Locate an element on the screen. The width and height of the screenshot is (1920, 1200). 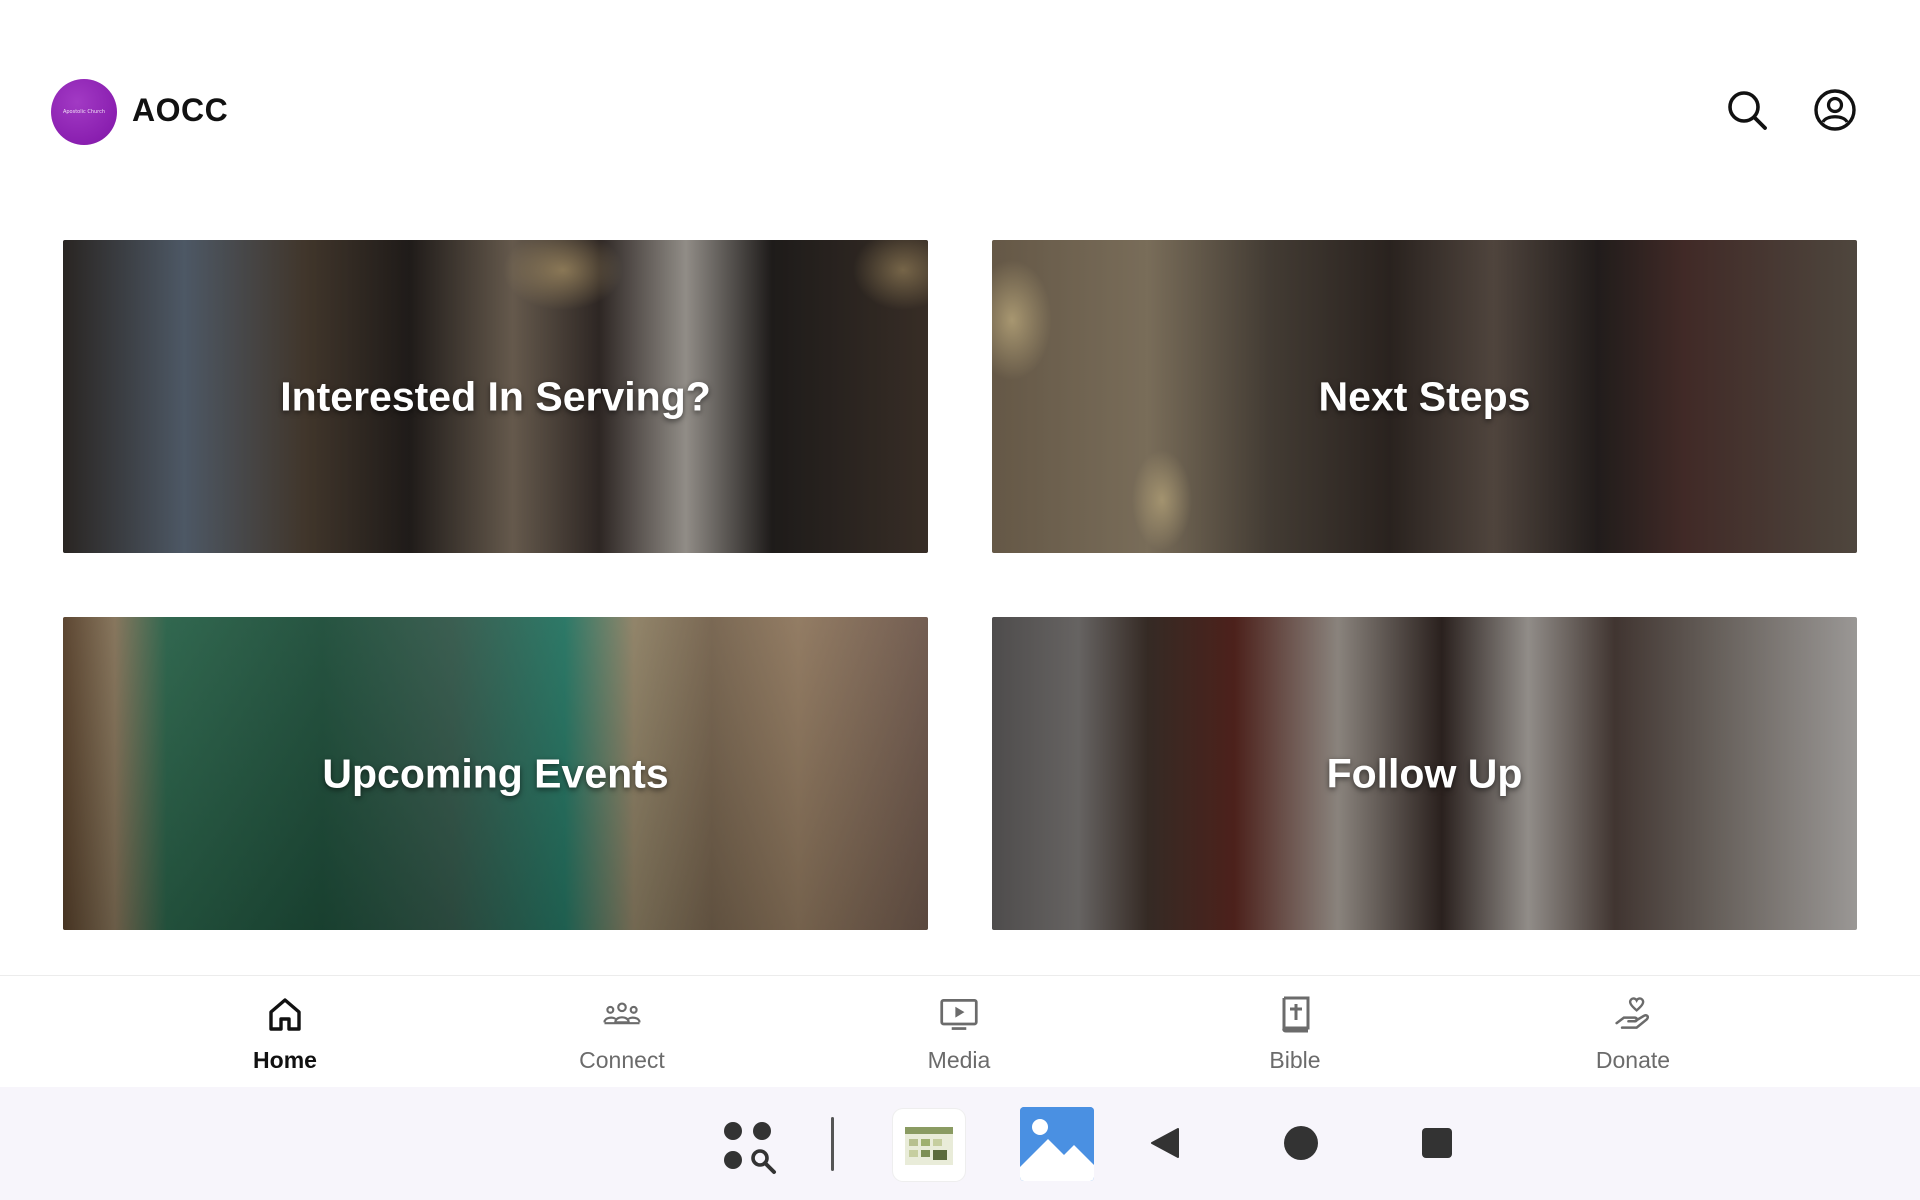
nav-label: Connect is located at coordinates (622, 1060).